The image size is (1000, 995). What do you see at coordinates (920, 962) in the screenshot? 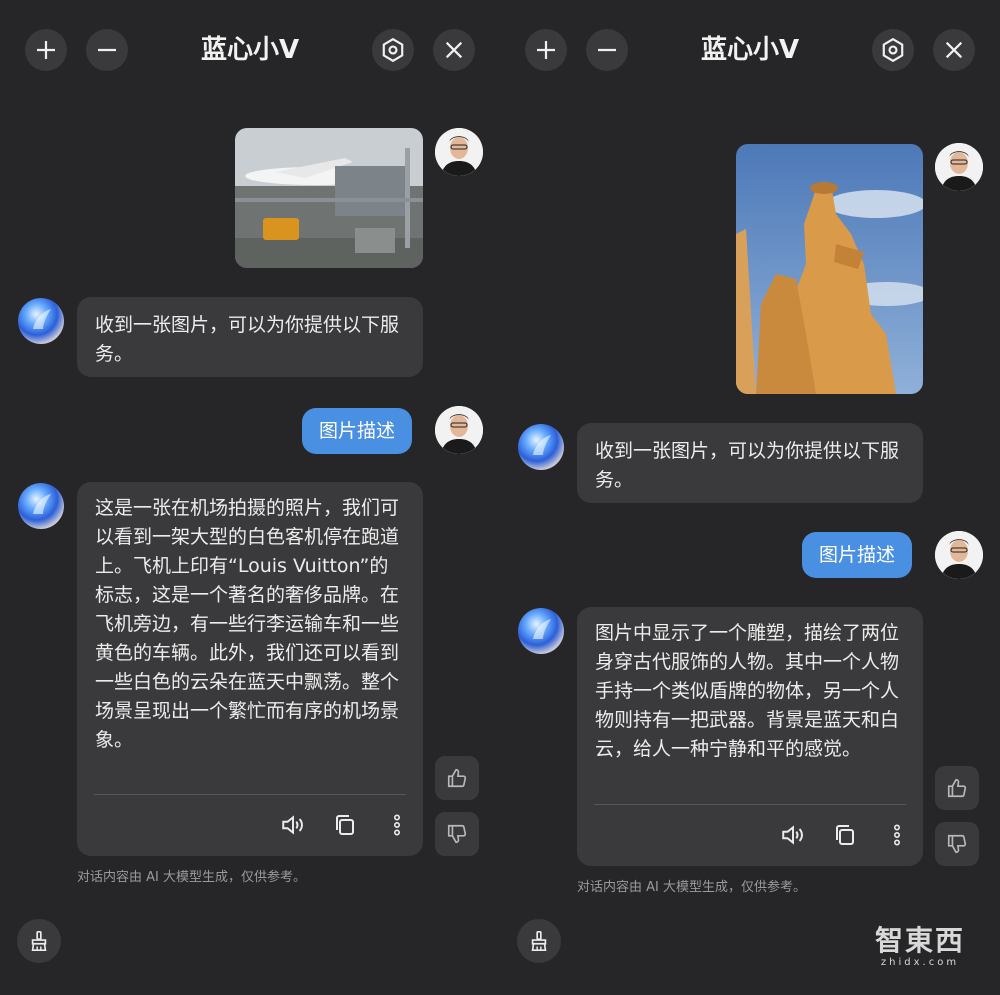
I see `watermark-domain: zhidx.com` at bounding box center [920, 962].